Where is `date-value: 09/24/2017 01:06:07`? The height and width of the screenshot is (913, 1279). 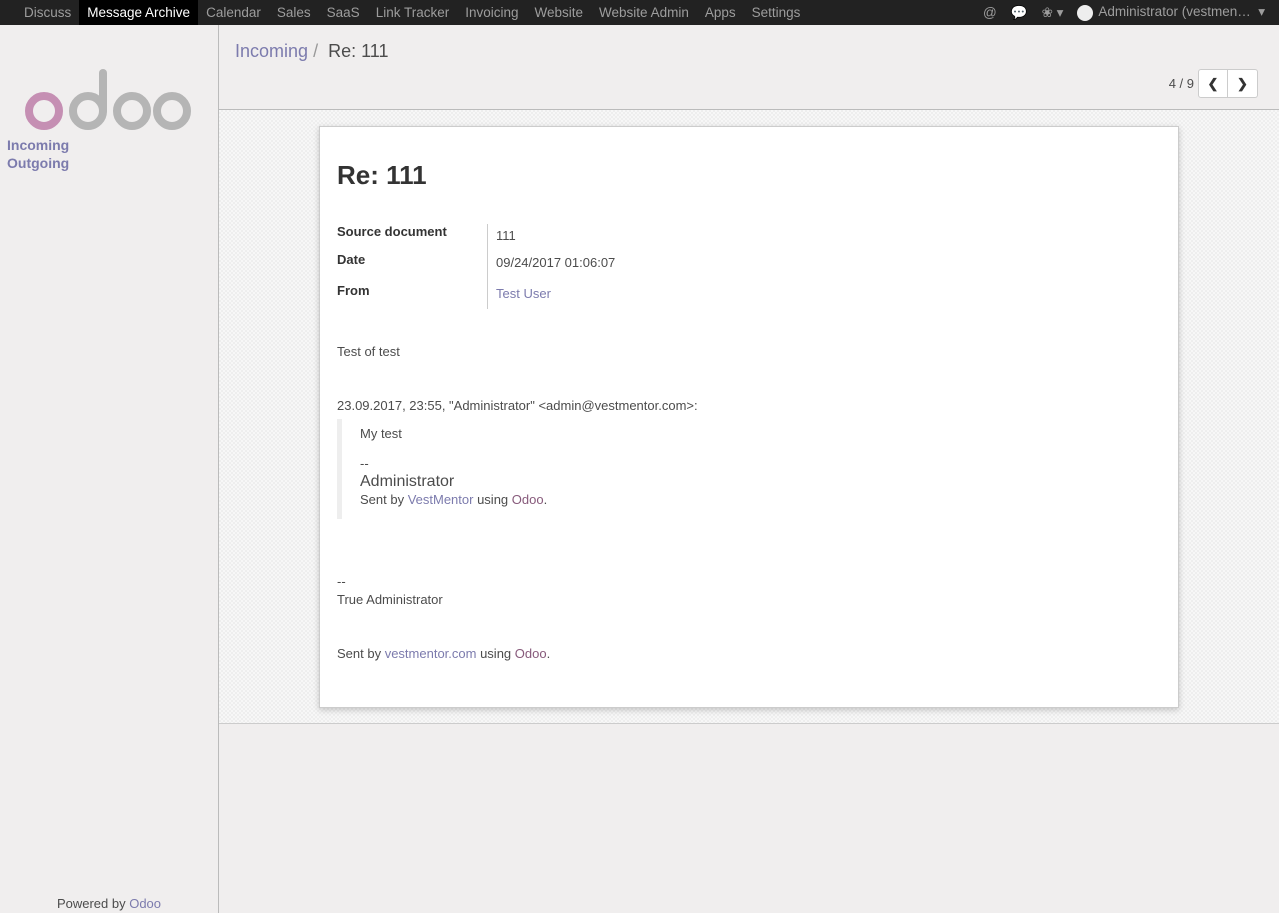 date-value: 09/24/2017 01:06:07 is located at coordinates (824, 267).